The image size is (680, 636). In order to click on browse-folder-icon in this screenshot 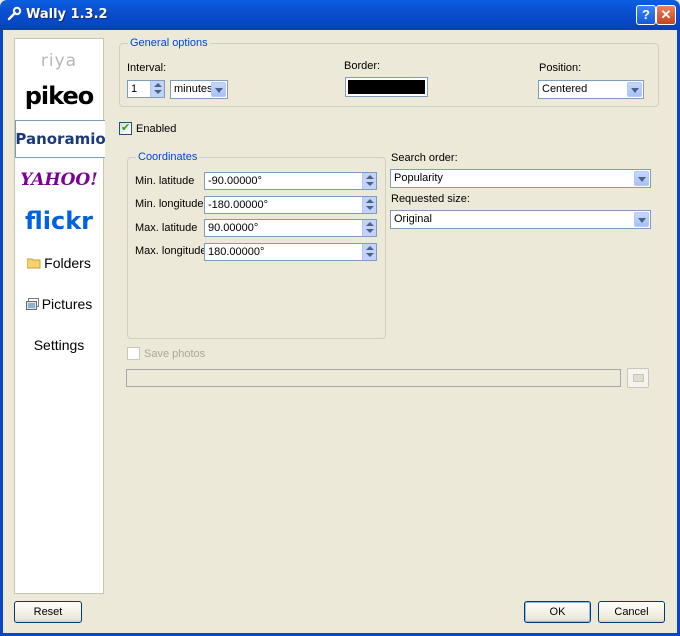, I will do `click(638, 378)`.